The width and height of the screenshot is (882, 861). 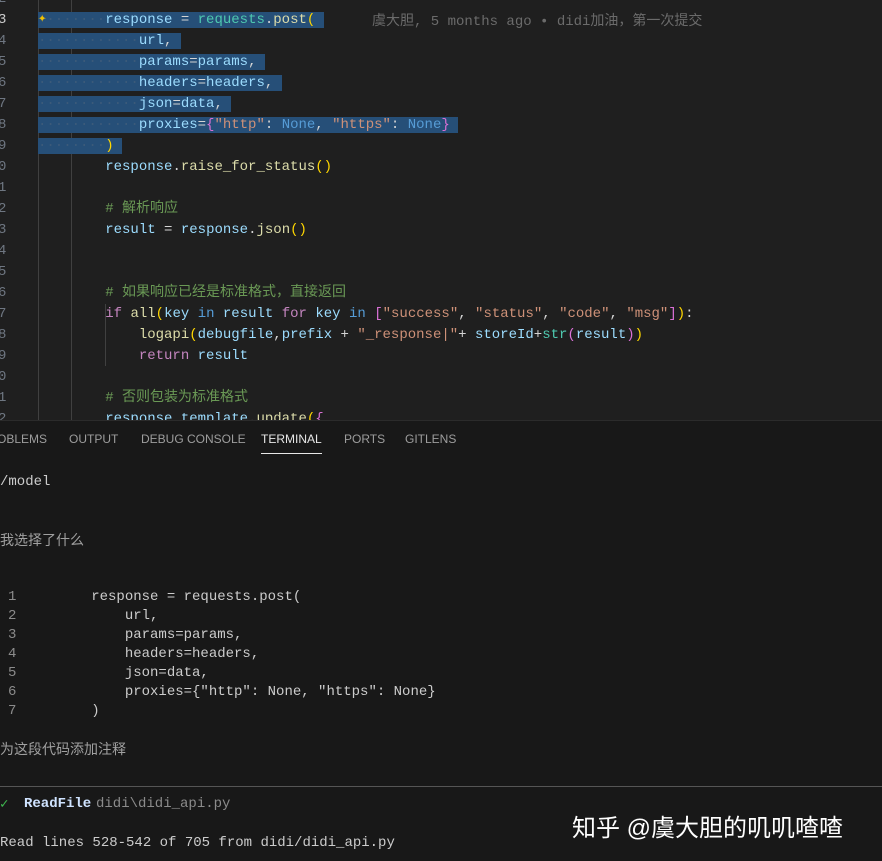 What do you see at coordinates (555, 335) in the screenshot?
I see `code-token: str` at bounding box center [555, 335].